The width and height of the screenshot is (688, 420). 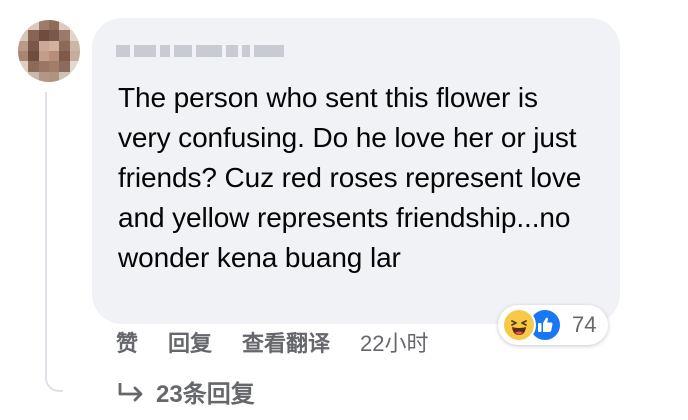 I want to click on author-name-redacted, so click(x=355, y=51).